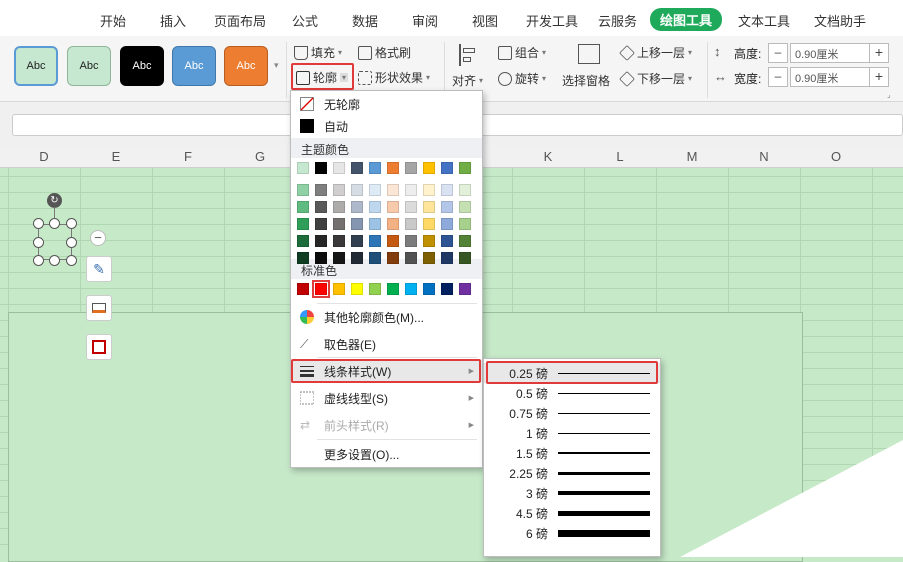 The height and width of the screenshot is (562, 903). What do you see at coordinates (572, 513) in the screenshot?
I see `line-weight-option: 4.5 磅` at bounding box center [572, 513].